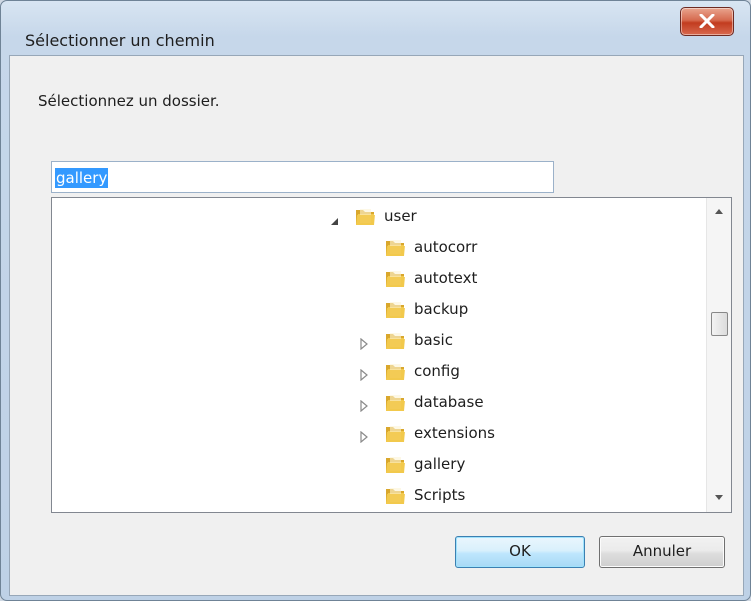 Image resolution: width=751 pixels, height=601 pixels. I want to click on tree-item: user, so click(377, 217).